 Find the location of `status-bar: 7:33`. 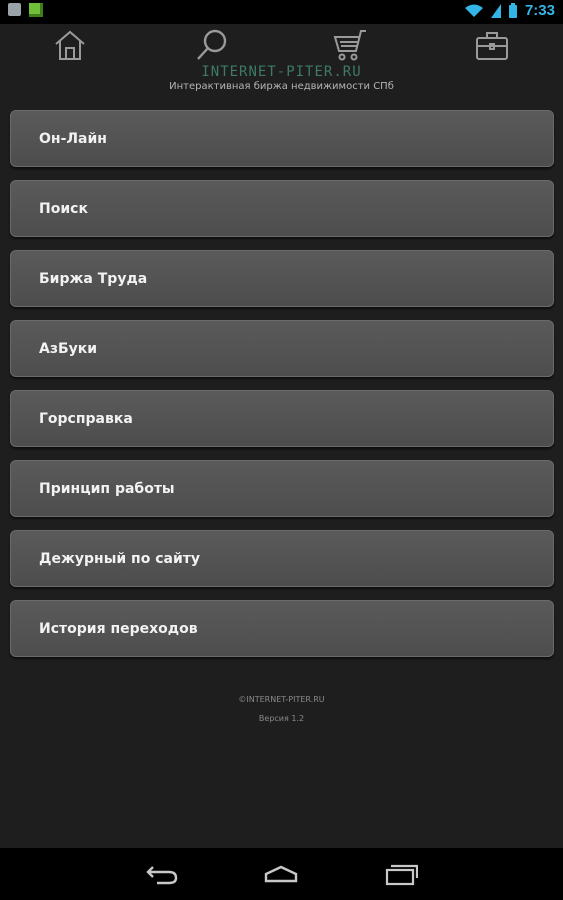

status-bar: 7:33 is located at coordinates (281, 12).